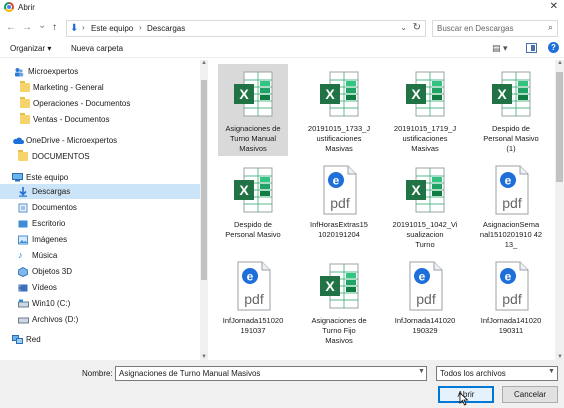 This screenshot has width=564, height=408. What do you see at coordinates (100, 287) in the screenshot?
I see `sidebar-item-videos: Vídeos` at bounding box center [100, 287].